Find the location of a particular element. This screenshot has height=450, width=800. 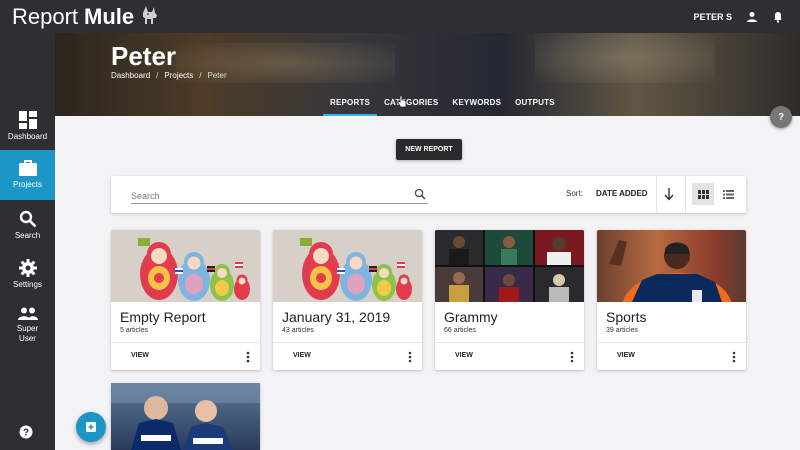

gear-icon is located at coordinates (27, 267).